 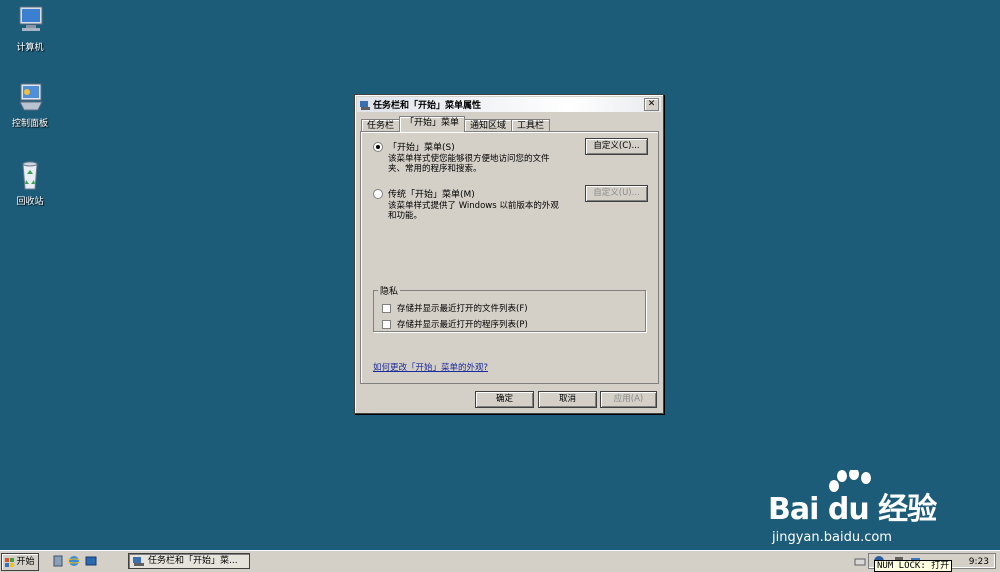 What do you see at coordinates (432, 124) in the screenshot?
I see `tab-start-menu: 「开始」菜单` at bounding box center [432, 124].